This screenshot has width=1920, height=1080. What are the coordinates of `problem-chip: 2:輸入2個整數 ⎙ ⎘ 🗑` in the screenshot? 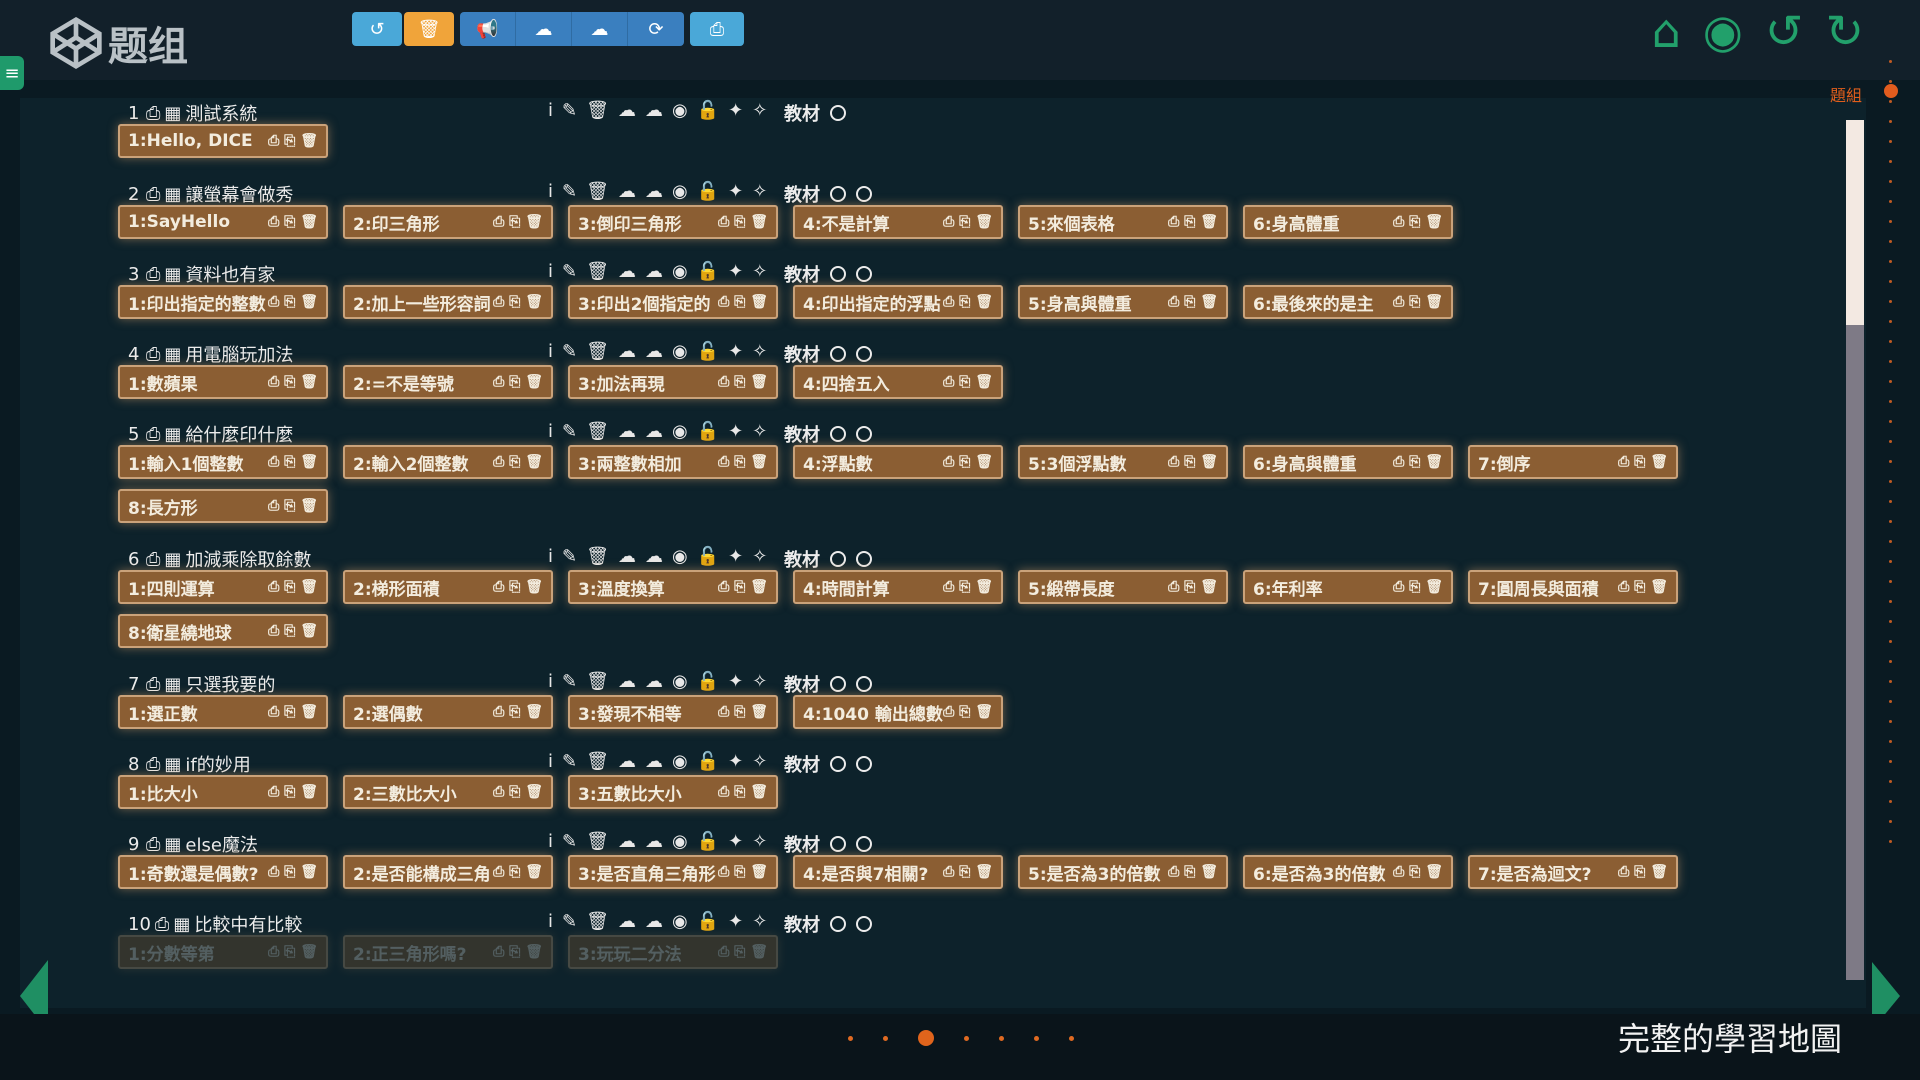 It's located at (448, 462).